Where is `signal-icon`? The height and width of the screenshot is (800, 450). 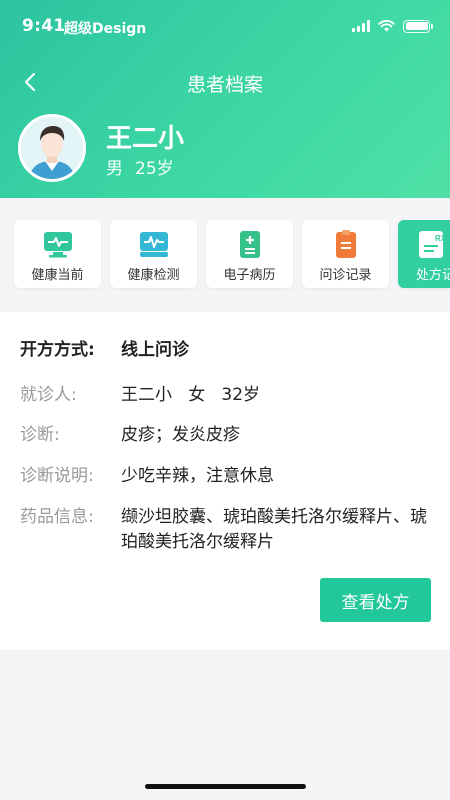
signal-icon is located at coordinates (361, 26).